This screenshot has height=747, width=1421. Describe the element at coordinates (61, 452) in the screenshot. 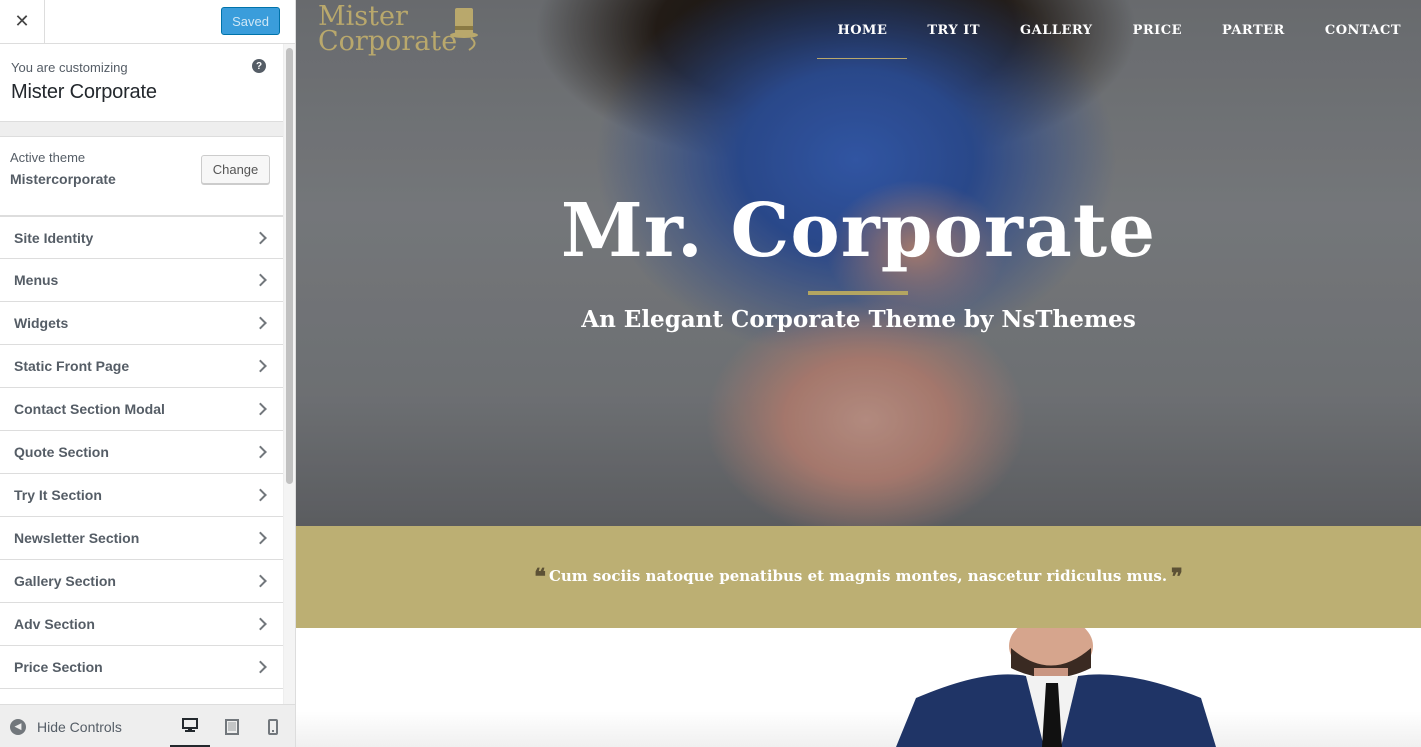

I see `section-label: Quote Section` at that location.